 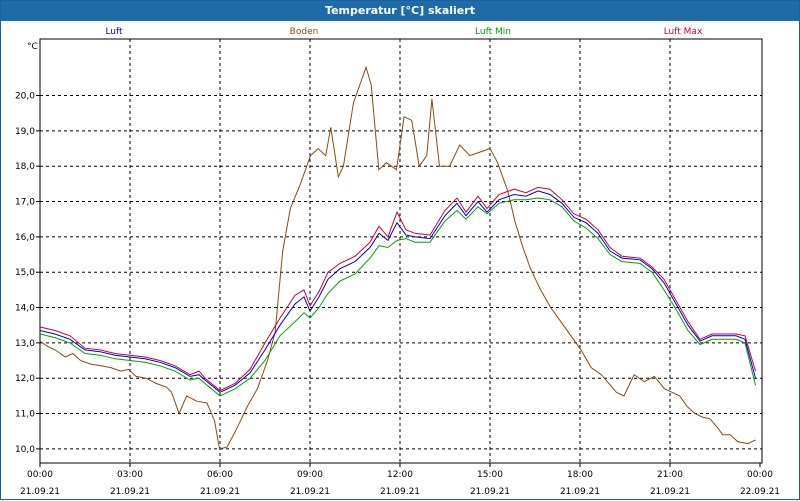 I want to click on legend-entry: Luft Max, so click(x=683, y=32).